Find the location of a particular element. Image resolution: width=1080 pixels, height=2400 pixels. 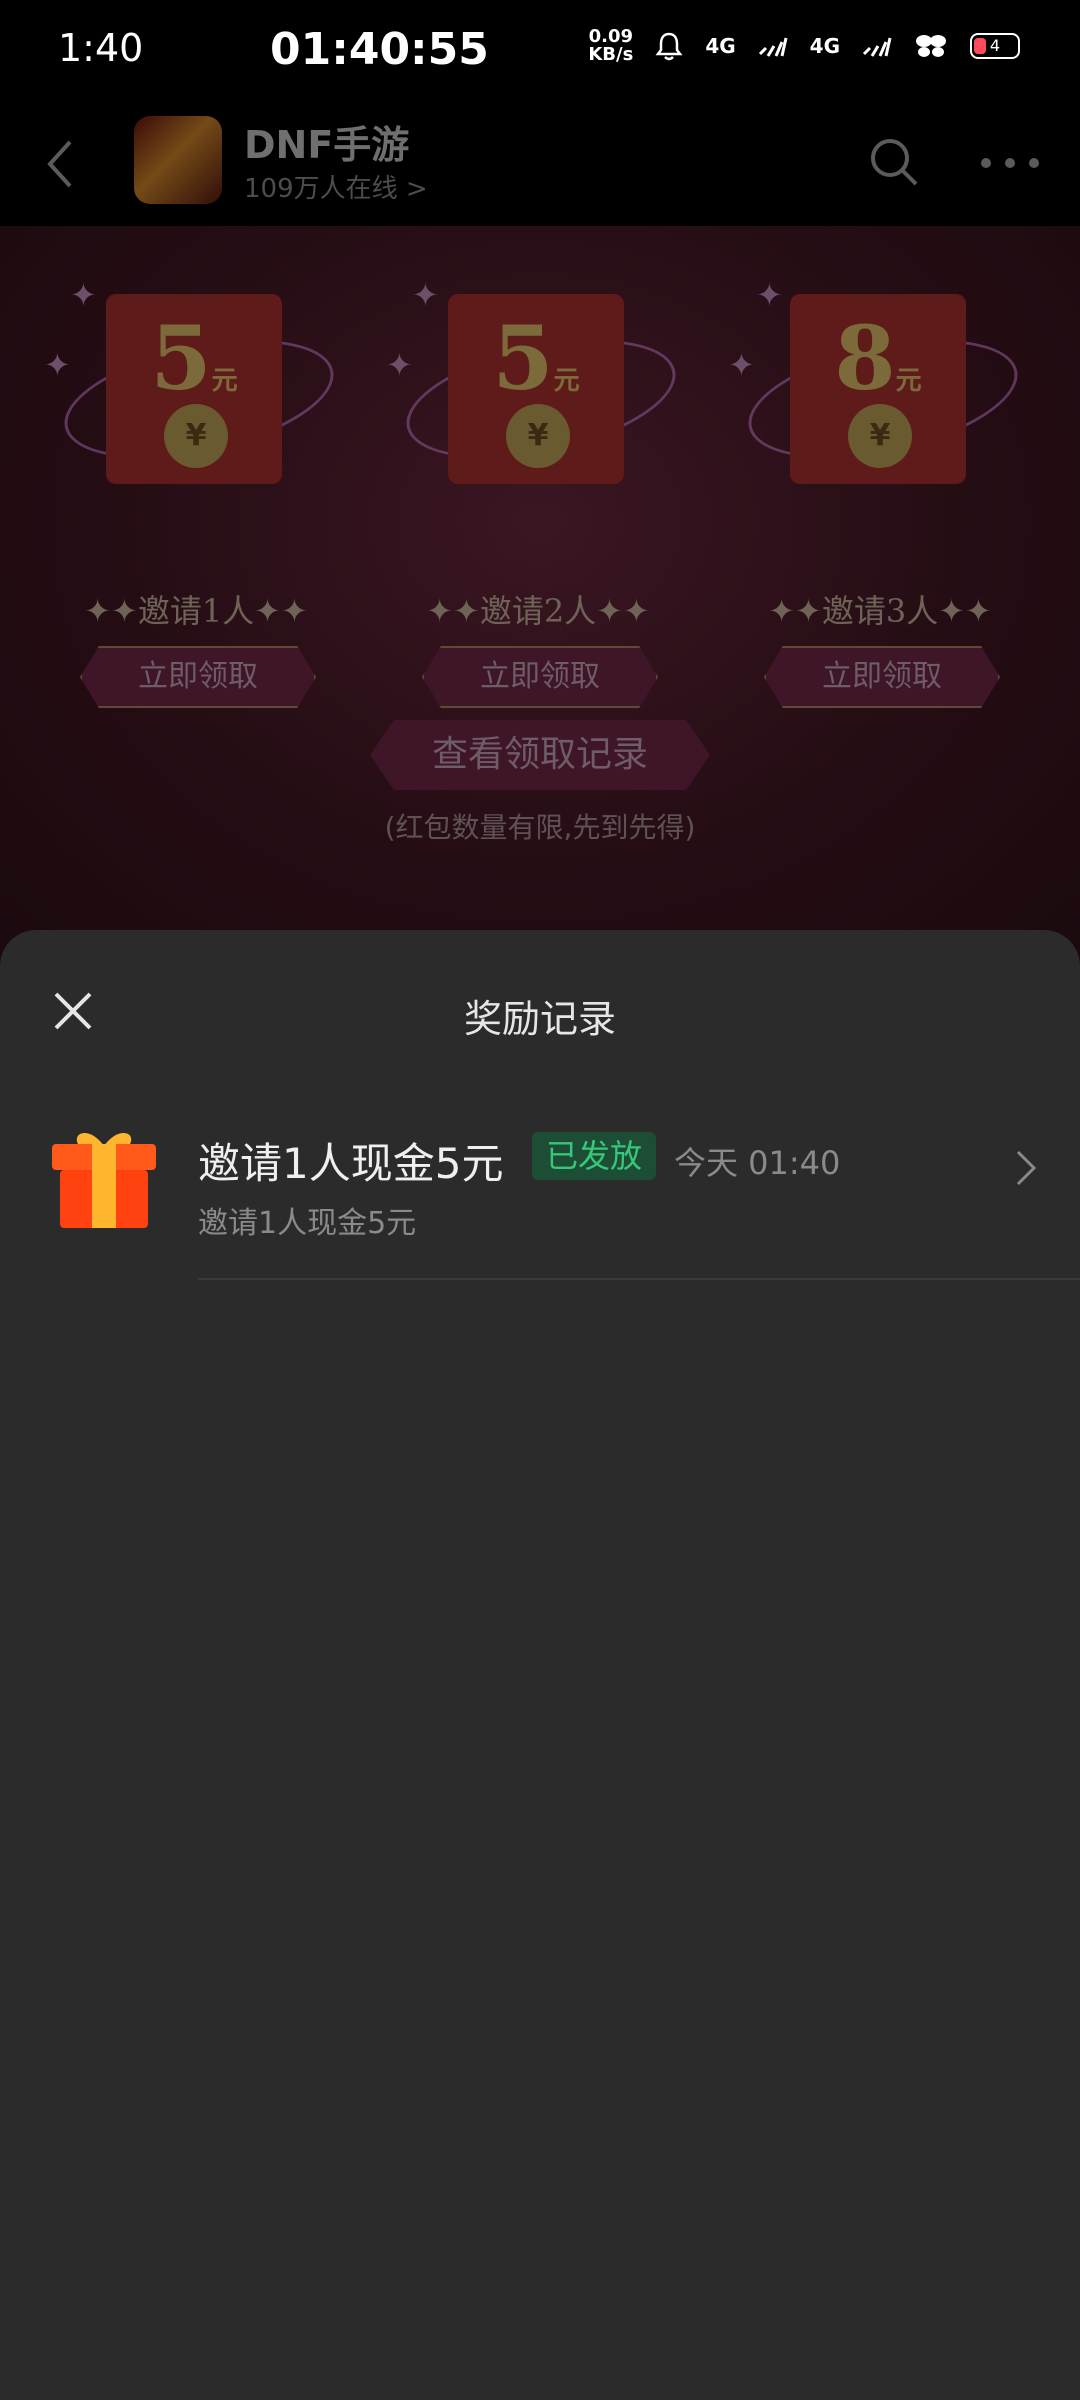

invite-label: ✦✦邀请3人✦✦ is located at coordinates (880, 611).